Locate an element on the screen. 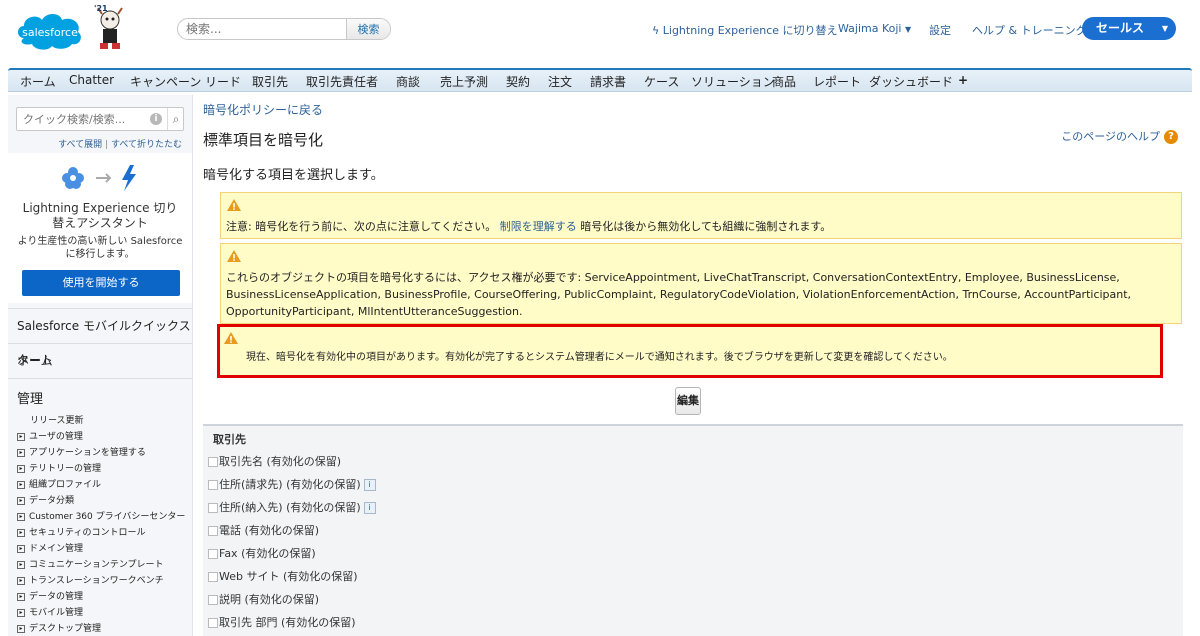 The image size is (1200, 636). tab-accounts: 取引先 is located at coordinates (270, 81).